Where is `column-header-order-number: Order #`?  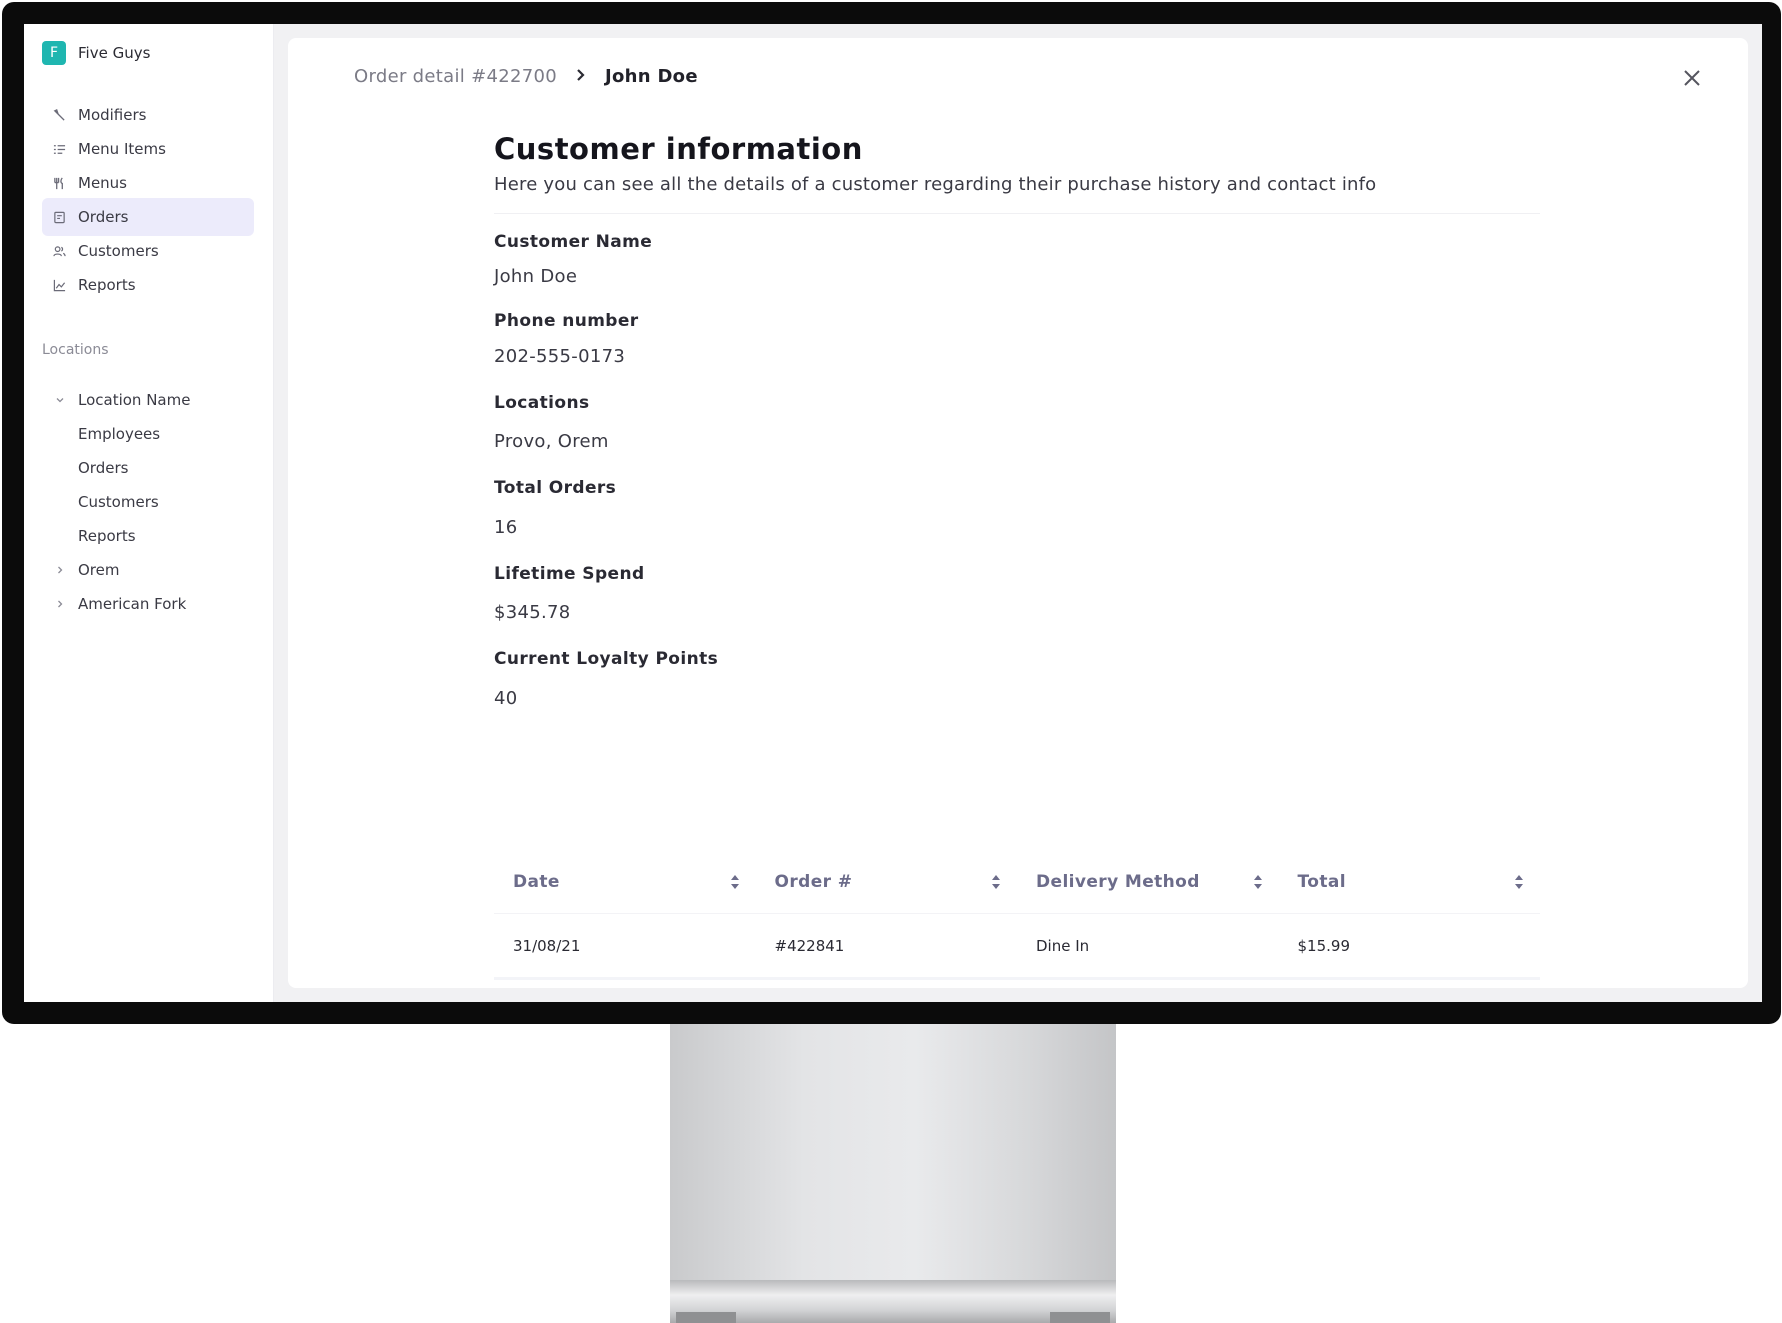
column-header-order-number: Order # is located at coordinates (887, 882).